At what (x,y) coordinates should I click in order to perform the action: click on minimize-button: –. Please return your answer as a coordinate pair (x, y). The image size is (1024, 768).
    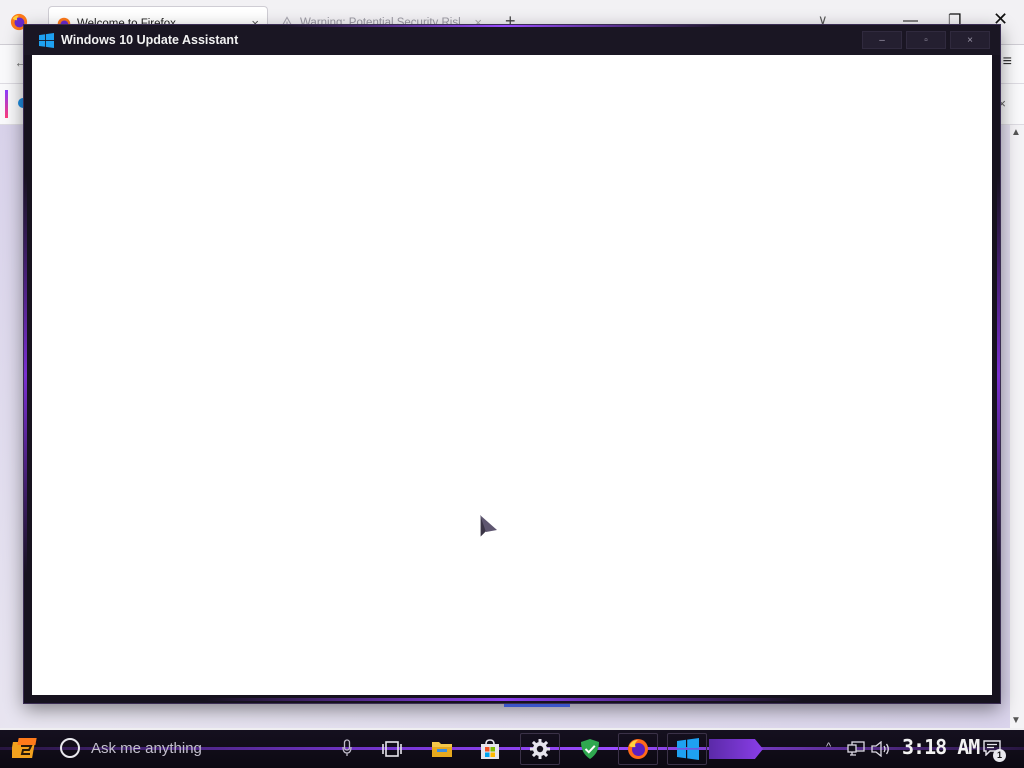
    Looking at the image, I should click on (882, 40).